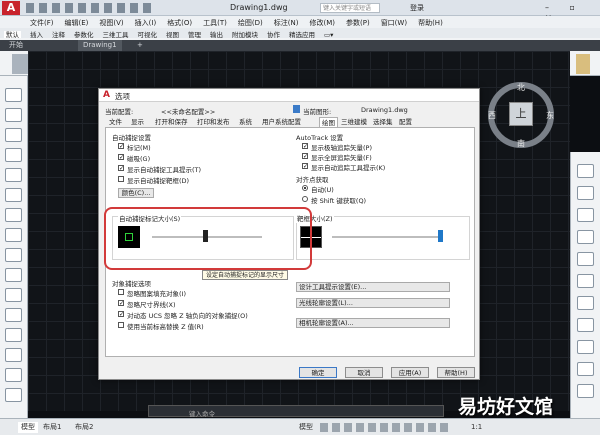 The width and height of the screenshot is (600, 435). What do you see at coordinates (456, 372) in the screenshot?
I see `help-button: 帮助(H)` at bounding box center [456, 372].